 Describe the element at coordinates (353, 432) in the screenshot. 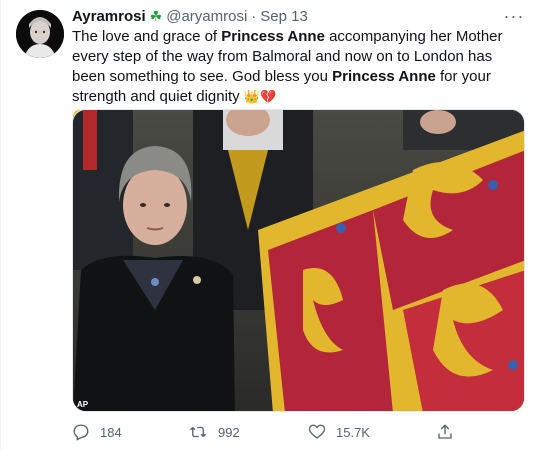

I see `like-count: 15.7K` at that location.